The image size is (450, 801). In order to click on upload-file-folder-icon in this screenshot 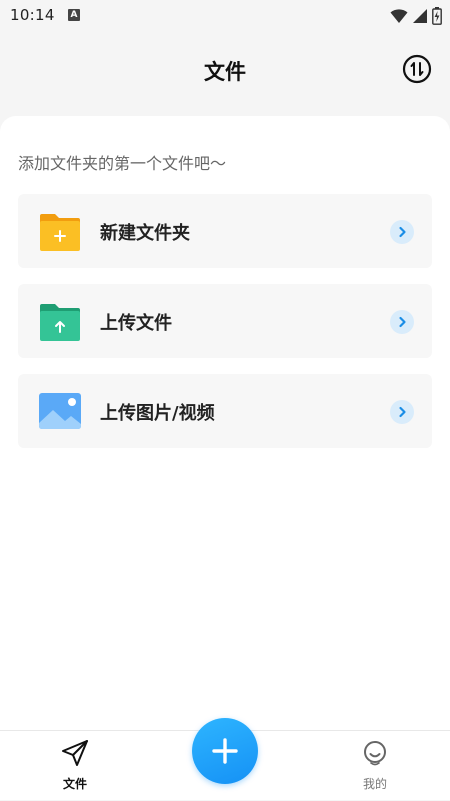, I will do `click(60, 322)`.